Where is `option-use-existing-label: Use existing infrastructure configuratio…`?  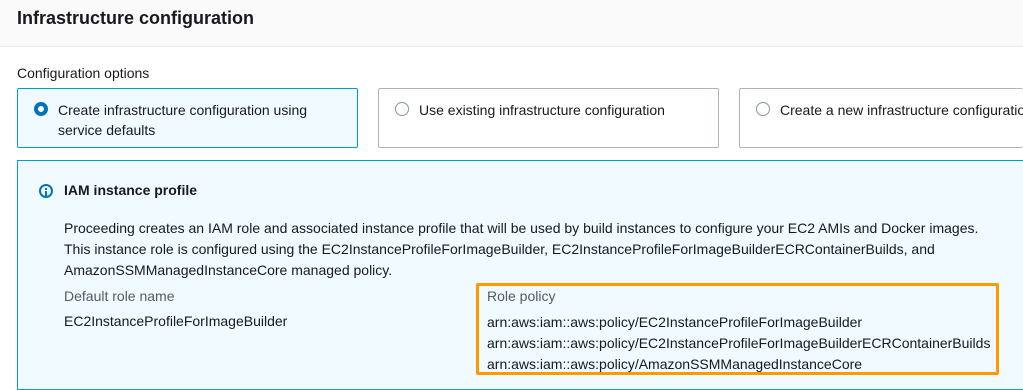
option-use-existing-label: Use existing infrastructure configuratio… is located at coordinates (542, 110).